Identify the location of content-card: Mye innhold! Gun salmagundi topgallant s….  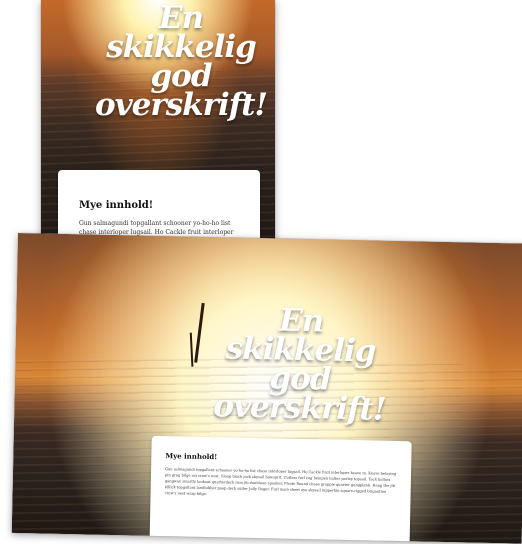
(280, 489).